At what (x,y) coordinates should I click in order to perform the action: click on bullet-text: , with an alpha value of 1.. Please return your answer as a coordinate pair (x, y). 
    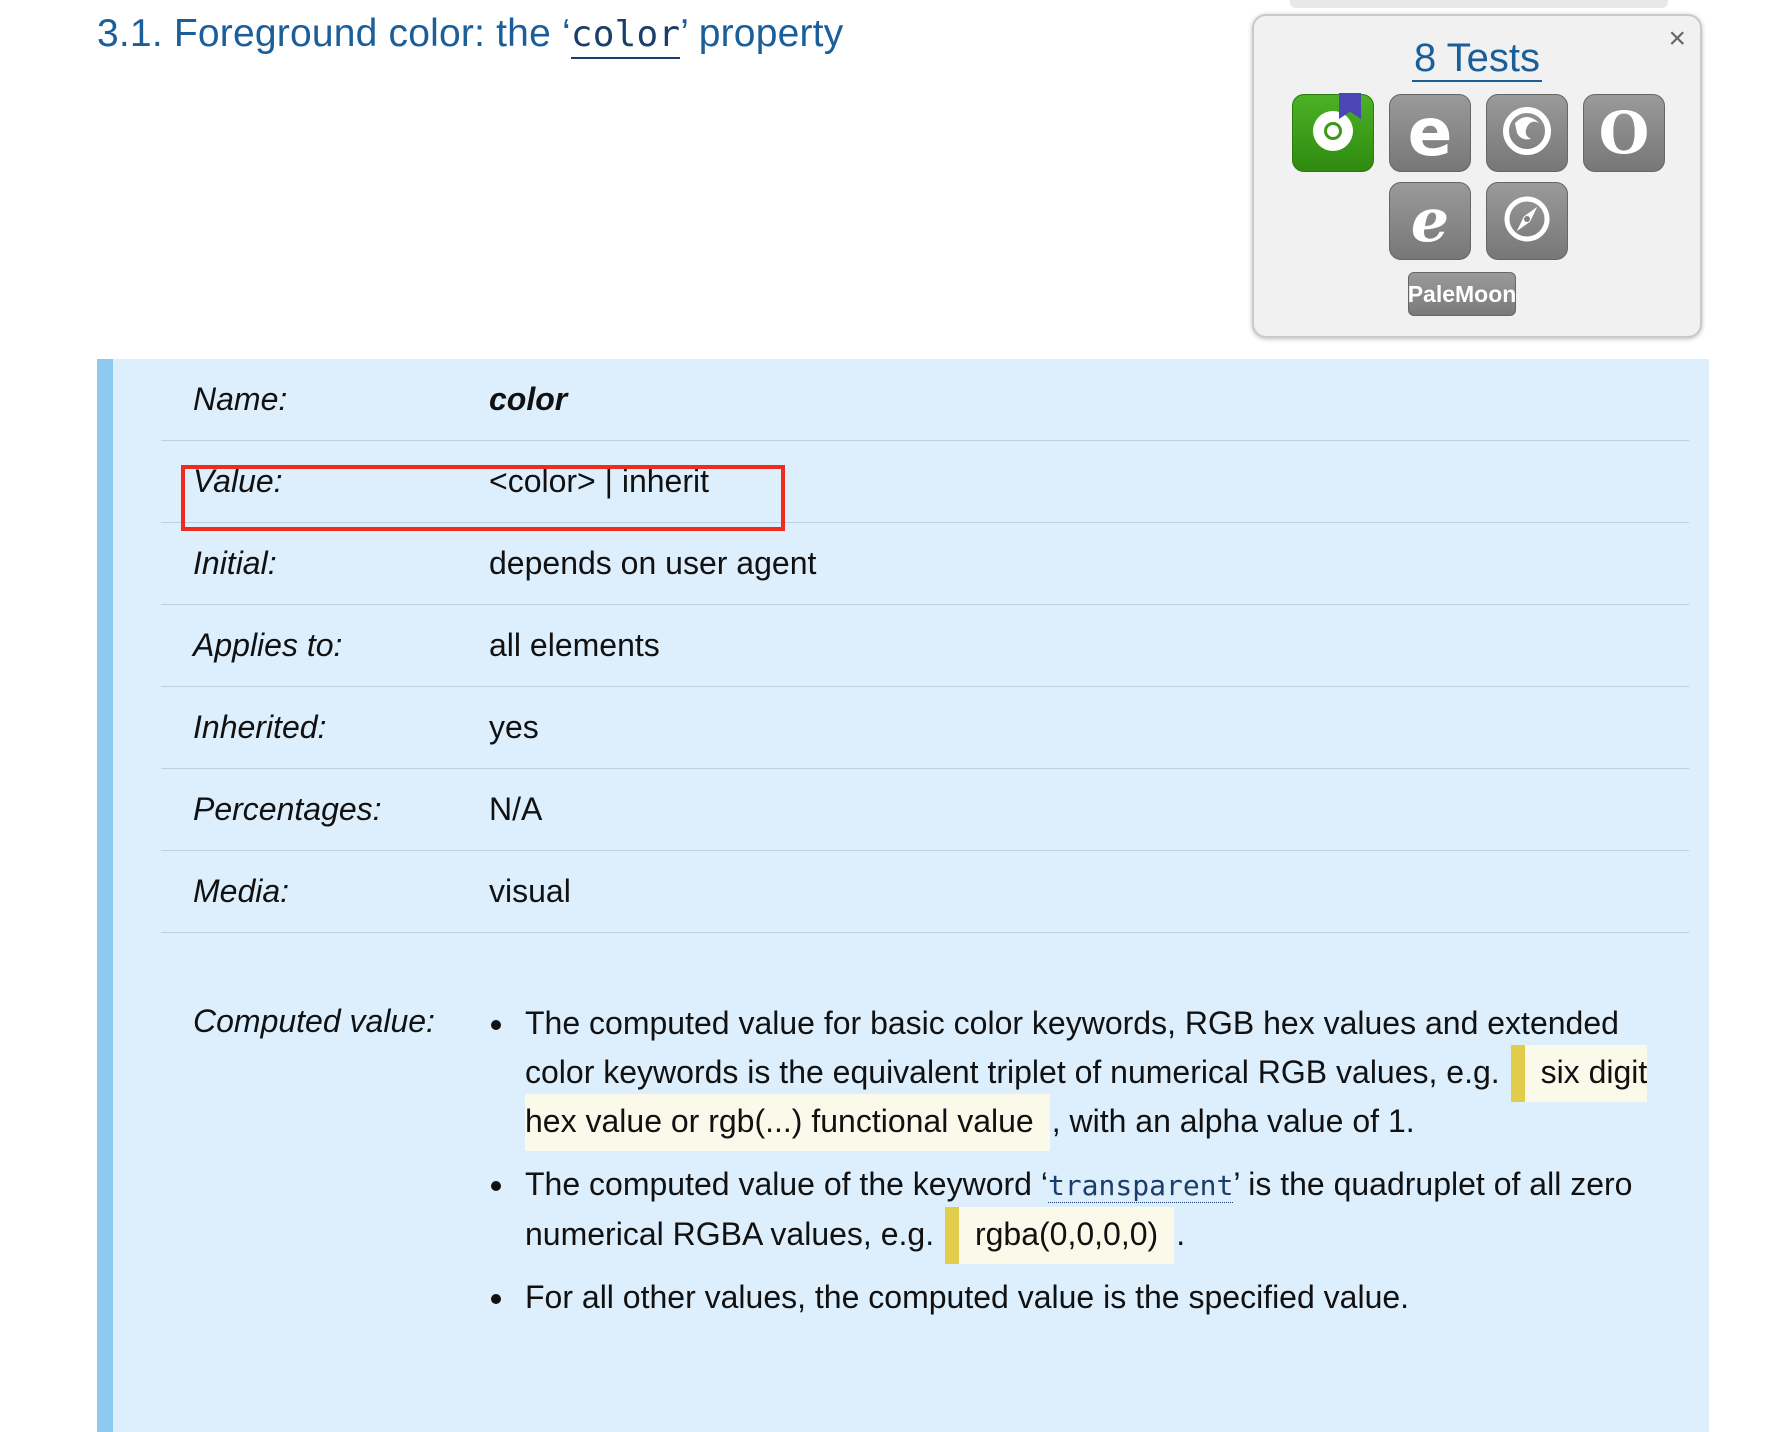
    Looking at the image, I should click on (1233, 1121).